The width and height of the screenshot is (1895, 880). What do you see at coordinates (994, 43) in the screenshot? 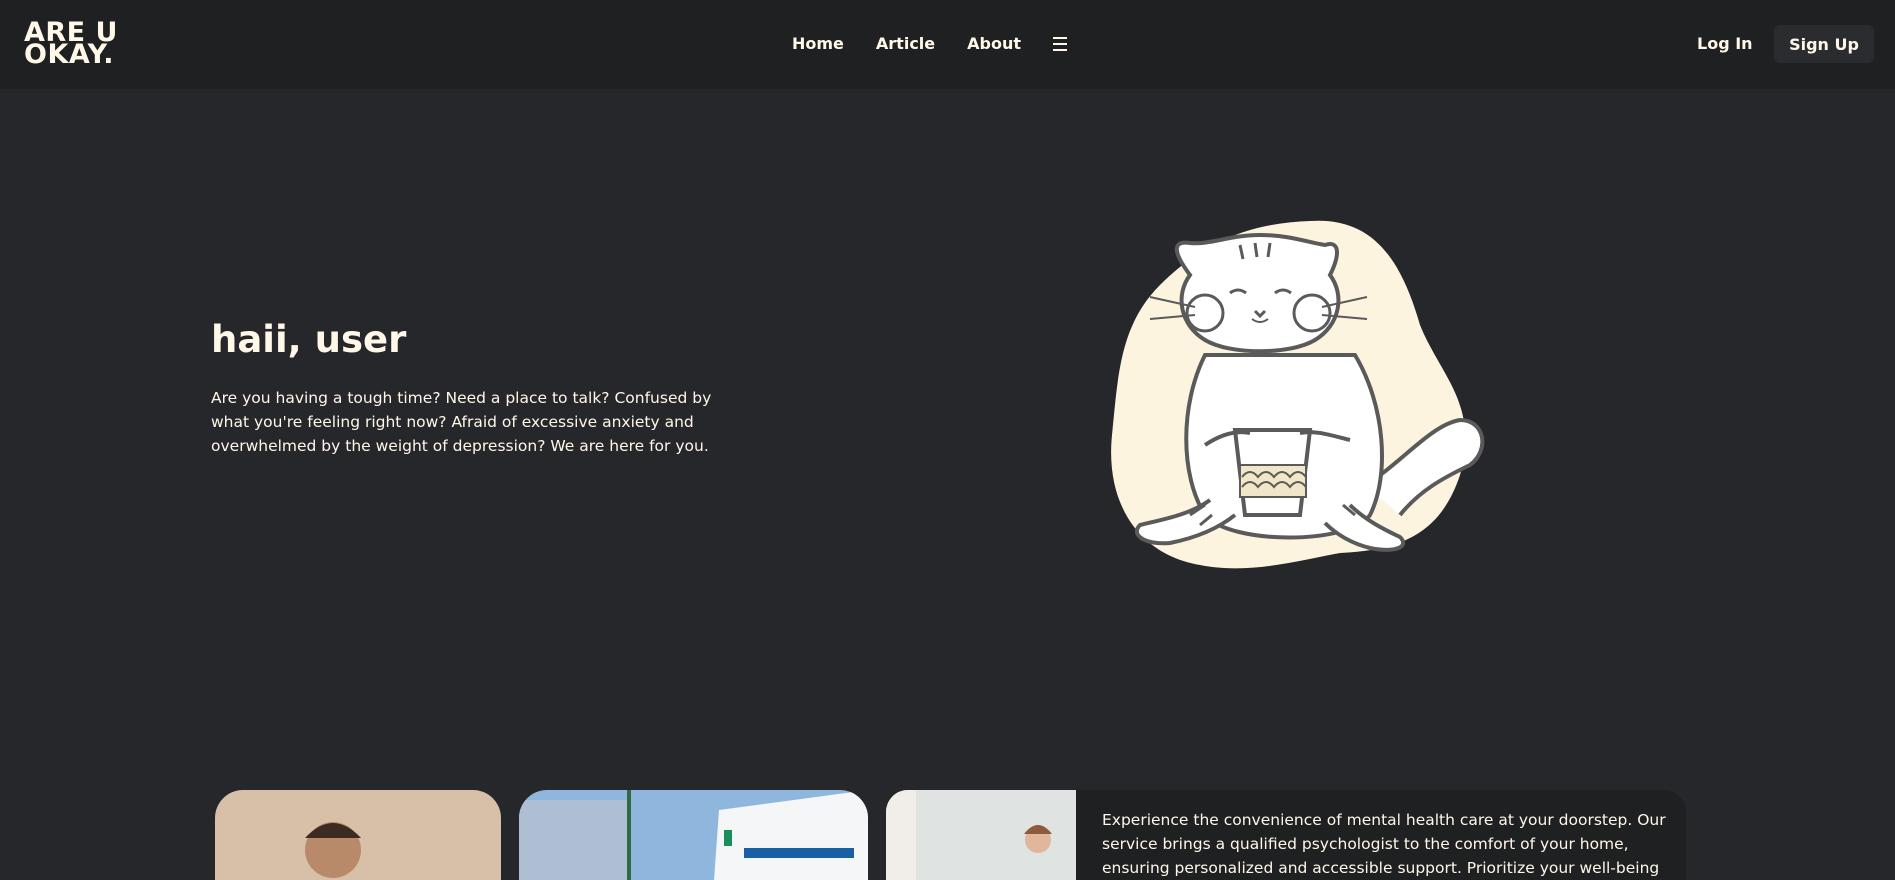
I see `nav-about: About` at bounding box center [994, 43].